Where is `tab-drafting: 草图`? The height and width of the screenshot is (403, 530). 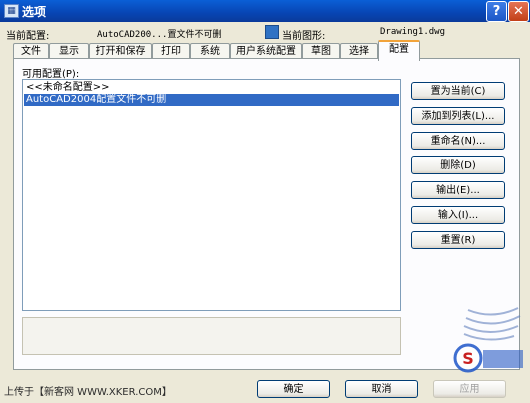 tab-drafting: 草图 is located at coordinates (321, 51).